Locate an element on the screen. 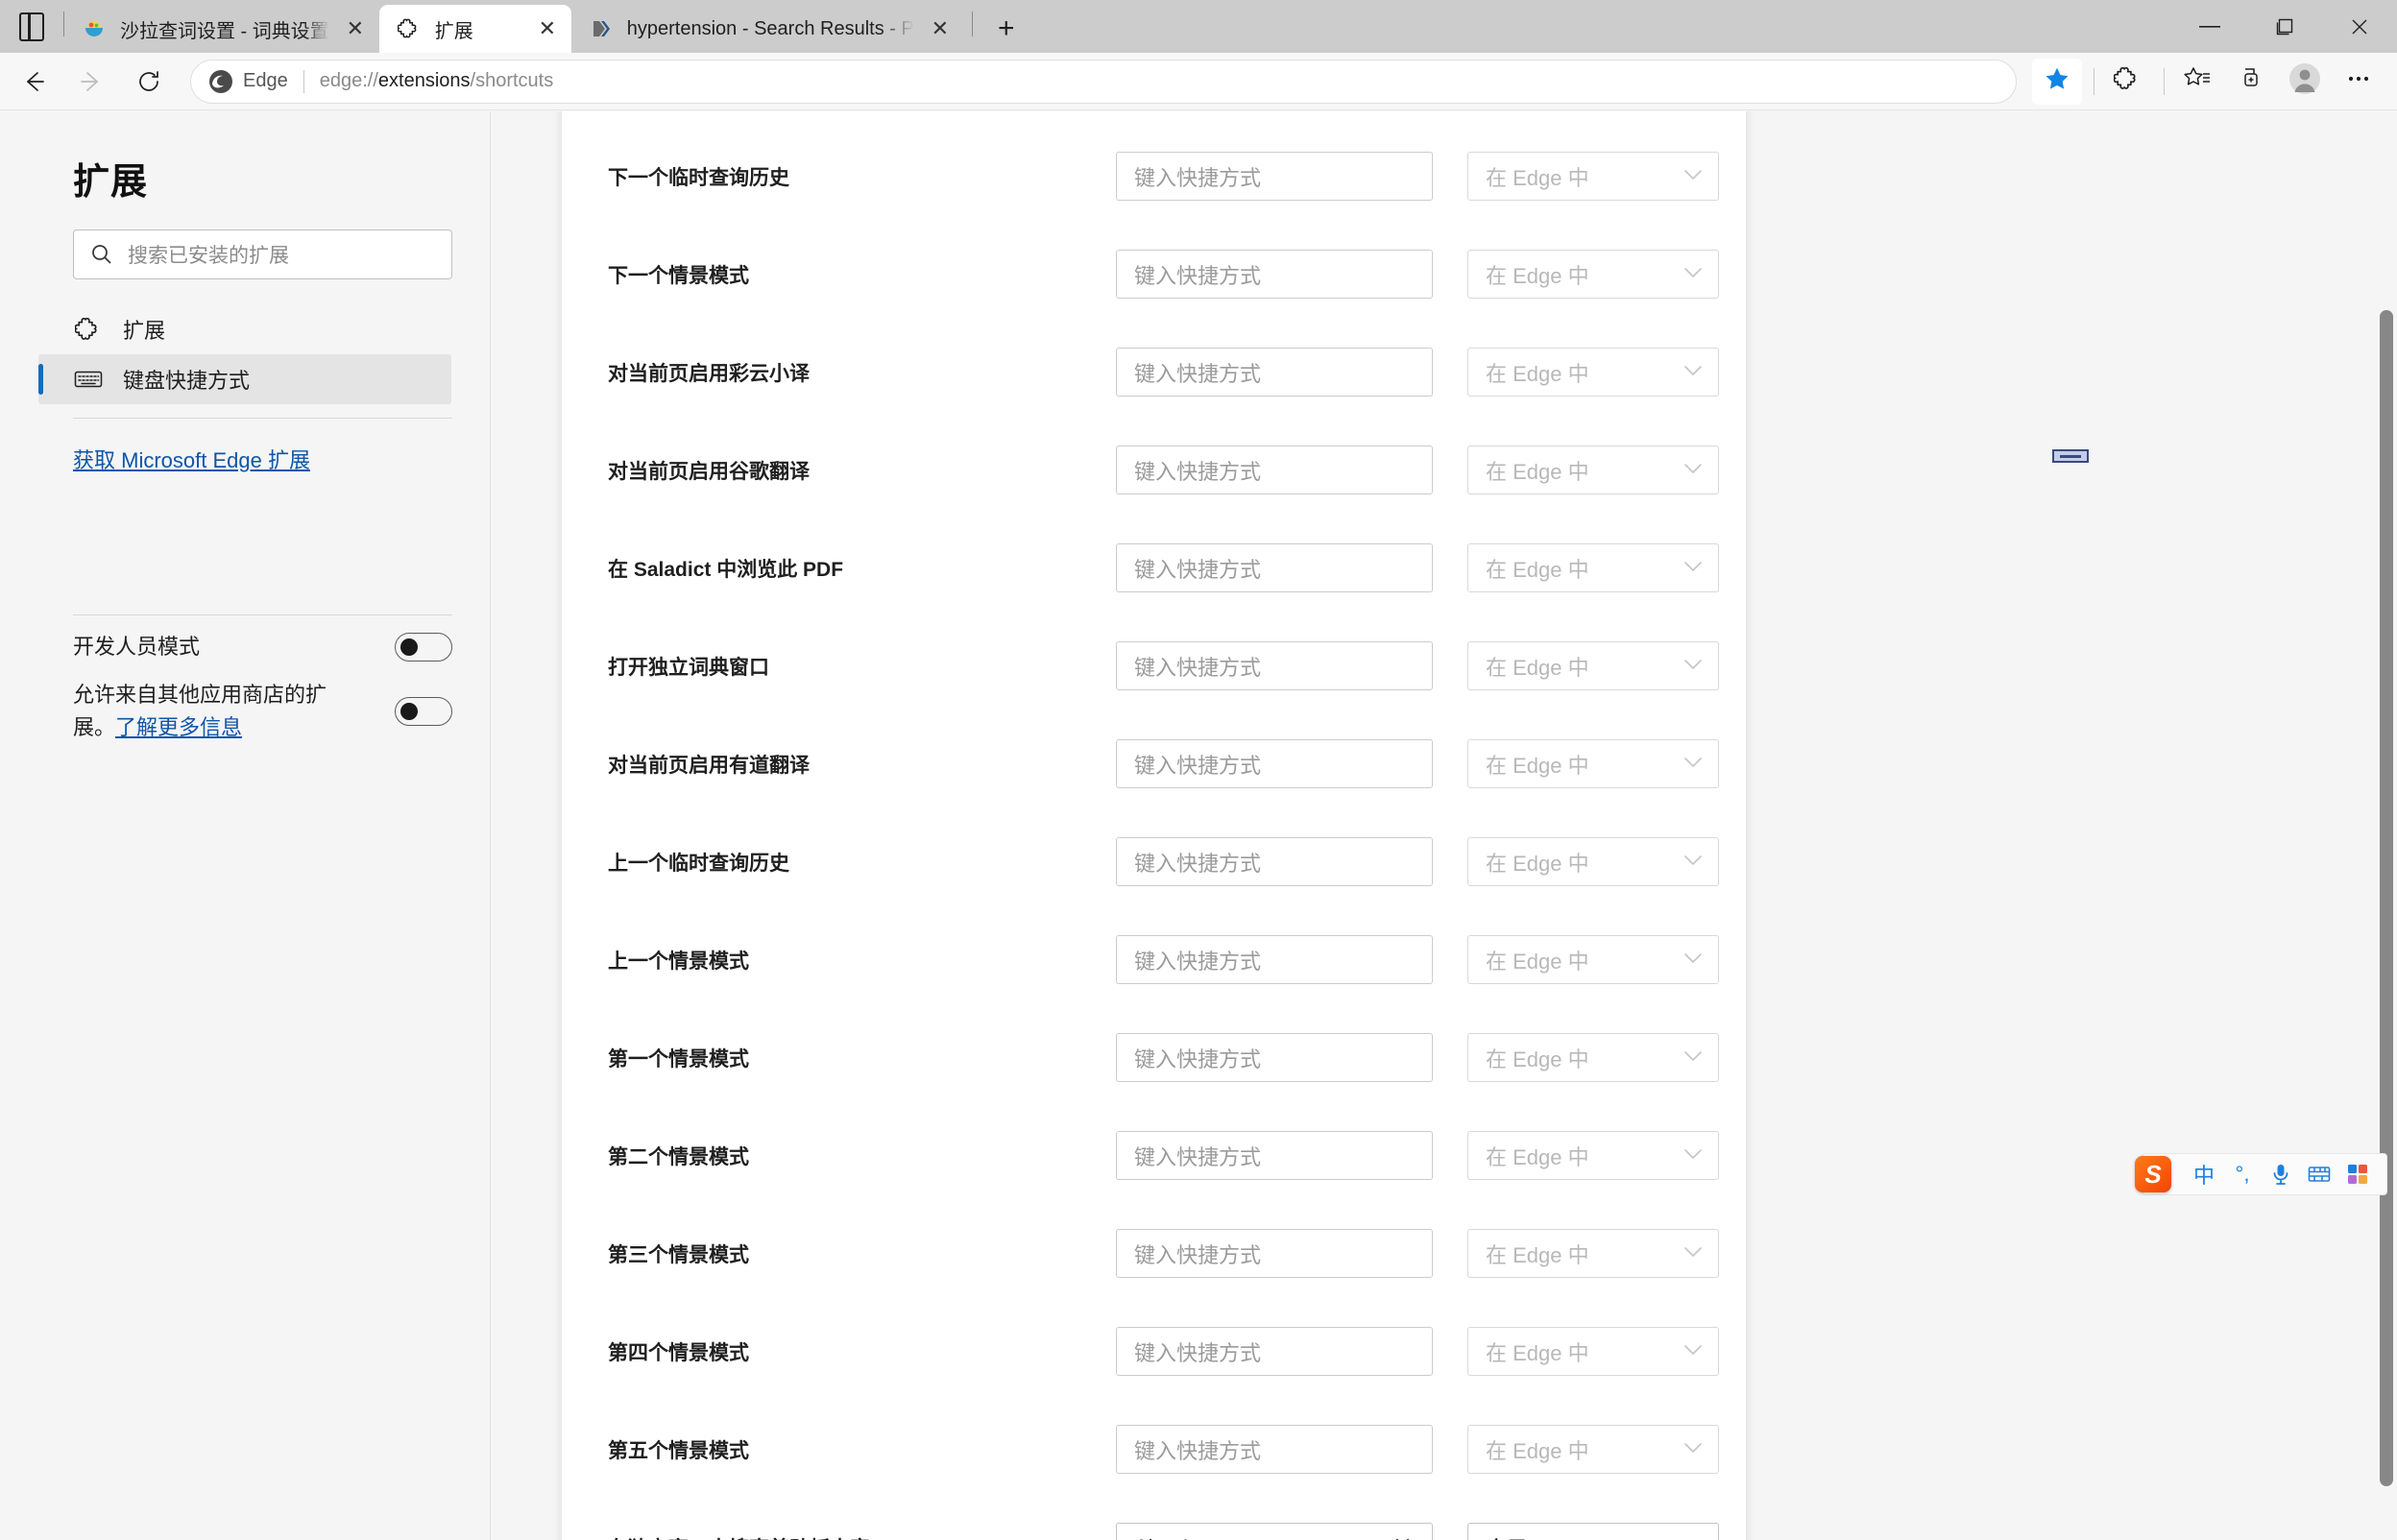 This screenshot has width=2397, height=1540. browser-toolbar: Edge edge://extensions/shortcuts is located at coordinates (1198, 82).